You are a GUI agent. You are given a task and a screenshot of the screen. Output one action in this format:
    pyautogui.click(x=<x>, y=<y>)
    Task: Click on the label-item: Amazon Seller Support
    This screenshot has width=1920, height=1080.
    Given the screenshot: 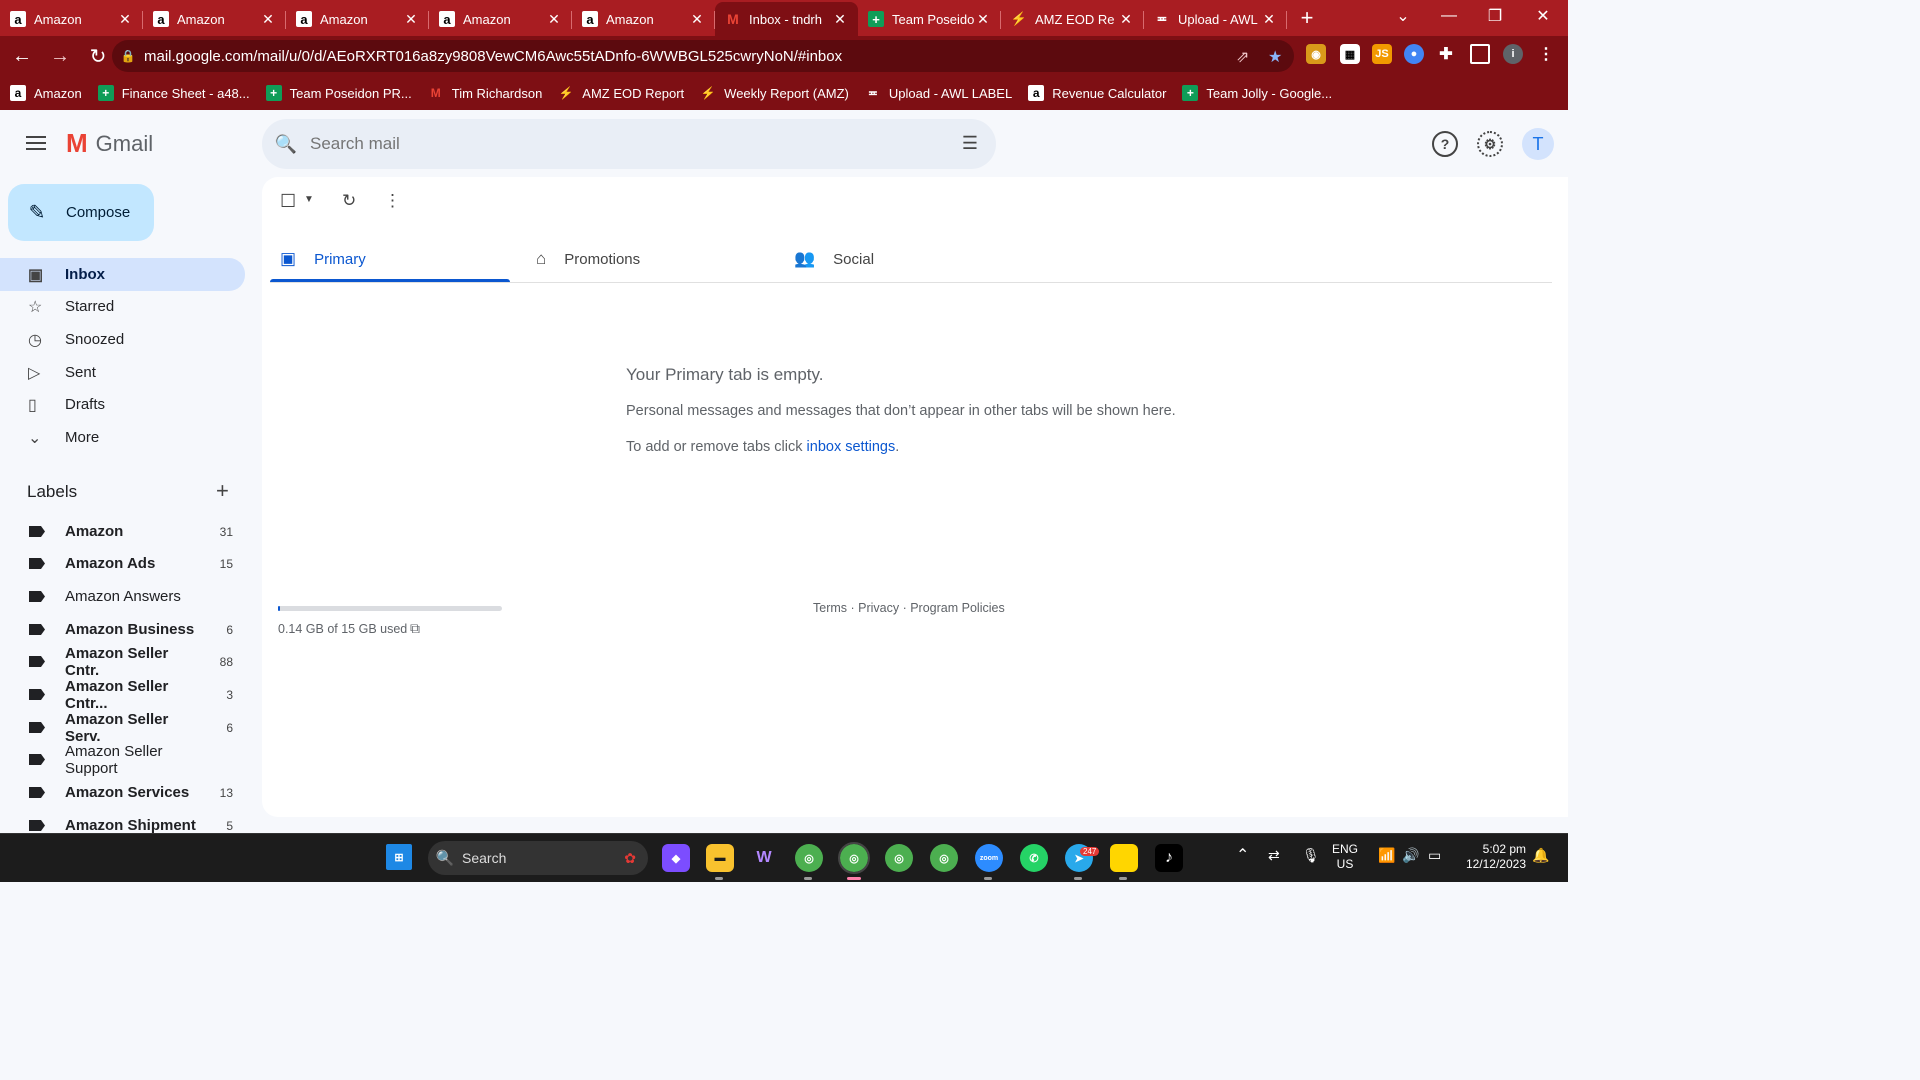 What is the action you would take?
    pyautogui.click(x=122, y=760)
    